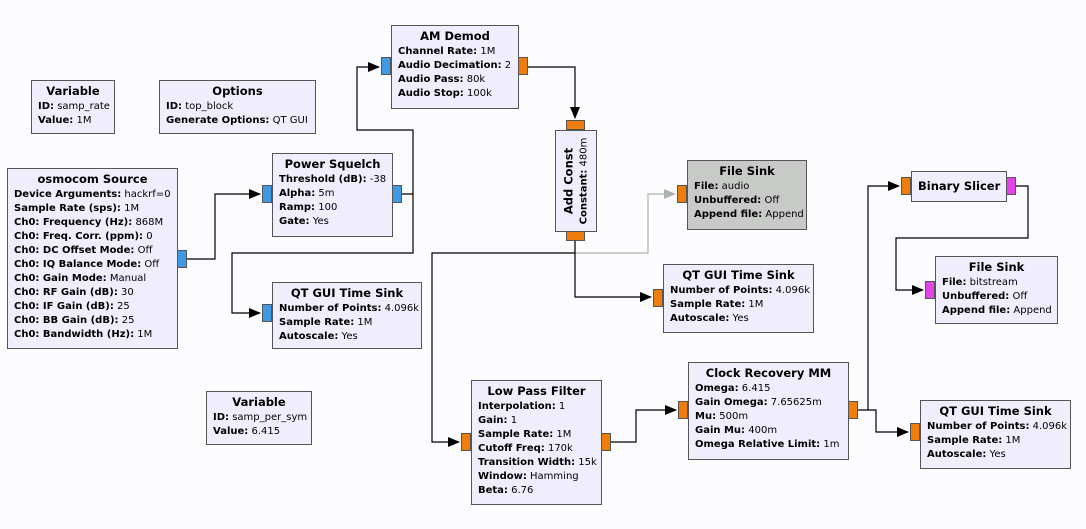 The image size is (1086, 529). What do you see at coordinates (267, 194) in the screenshot?
I see `power-squelch-in-port` at bounding box center [267, 194].